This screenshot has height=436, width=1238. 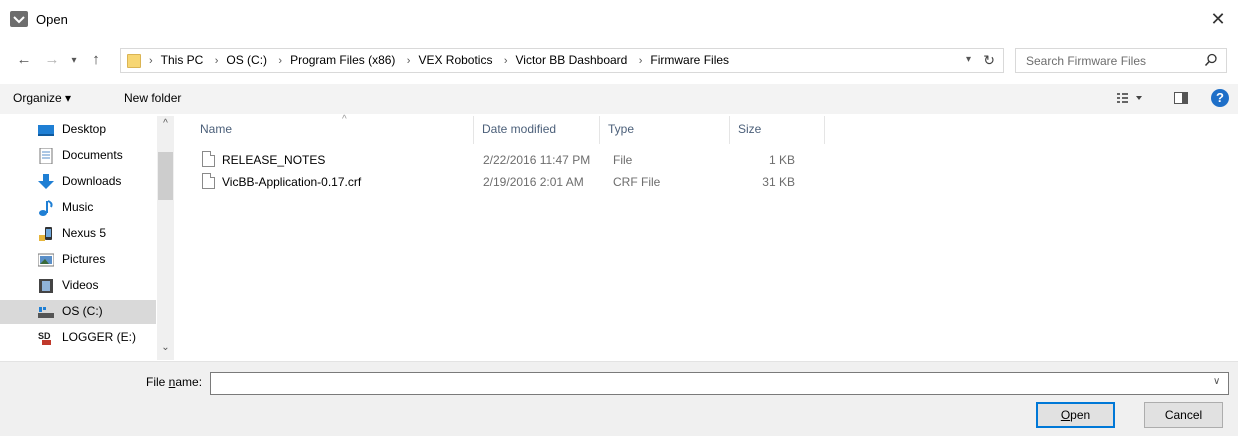 I want to click on forward-arrow-icon: →, so click(x=52, y=60).